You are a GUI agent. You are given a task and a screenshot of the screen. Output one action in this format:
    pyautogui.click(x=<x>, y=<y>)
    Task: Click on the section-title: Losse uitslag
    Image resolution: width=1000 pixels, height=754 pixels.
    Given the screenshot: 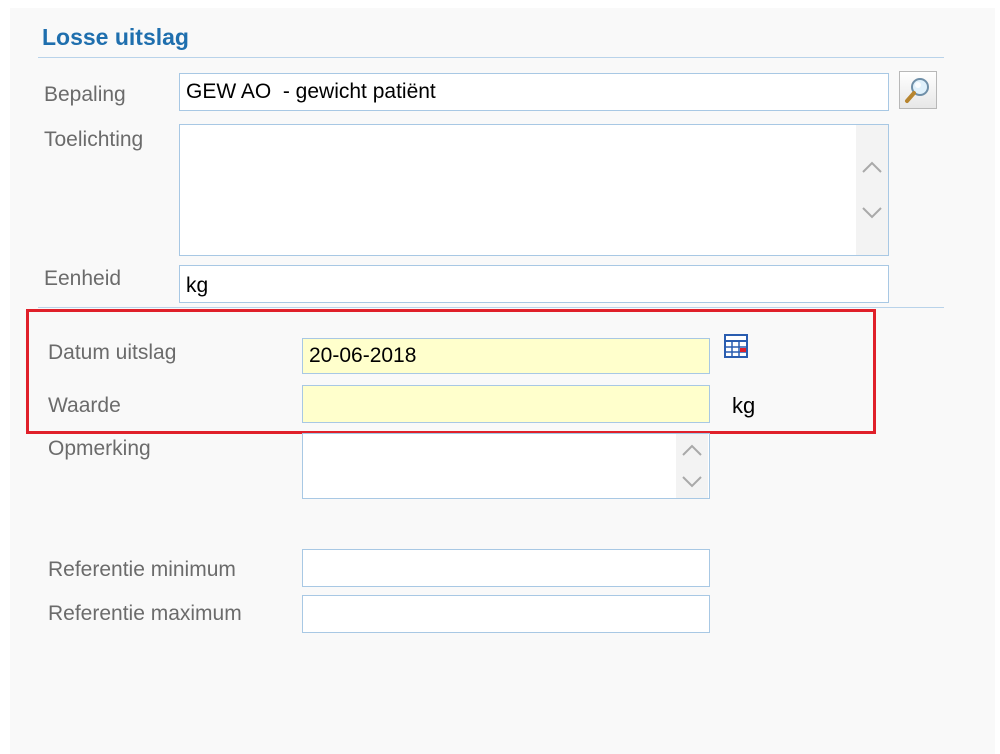 What is the action you would take?
    pyautogui.click(x=115, y=37)
    